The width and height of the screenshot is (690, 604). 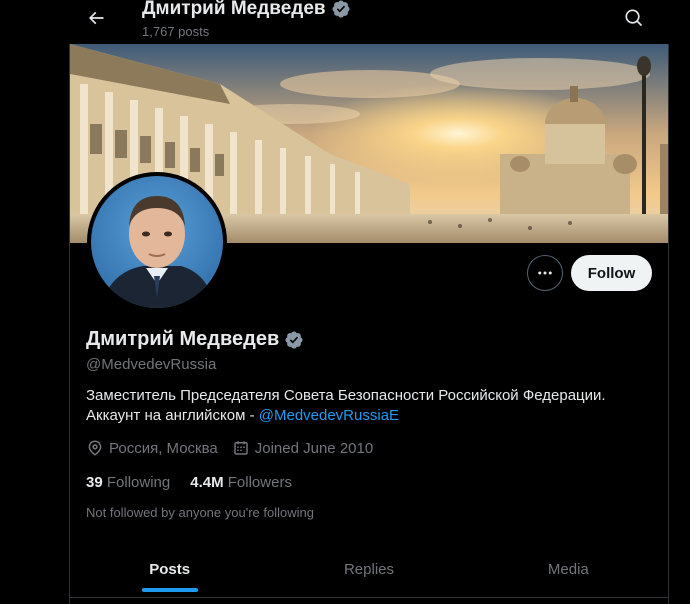 What do you see at coordinates (151, 364) in the screenshot?
I see `profile-handle: @MedvedevRussia` at bounding box center [151, 364].